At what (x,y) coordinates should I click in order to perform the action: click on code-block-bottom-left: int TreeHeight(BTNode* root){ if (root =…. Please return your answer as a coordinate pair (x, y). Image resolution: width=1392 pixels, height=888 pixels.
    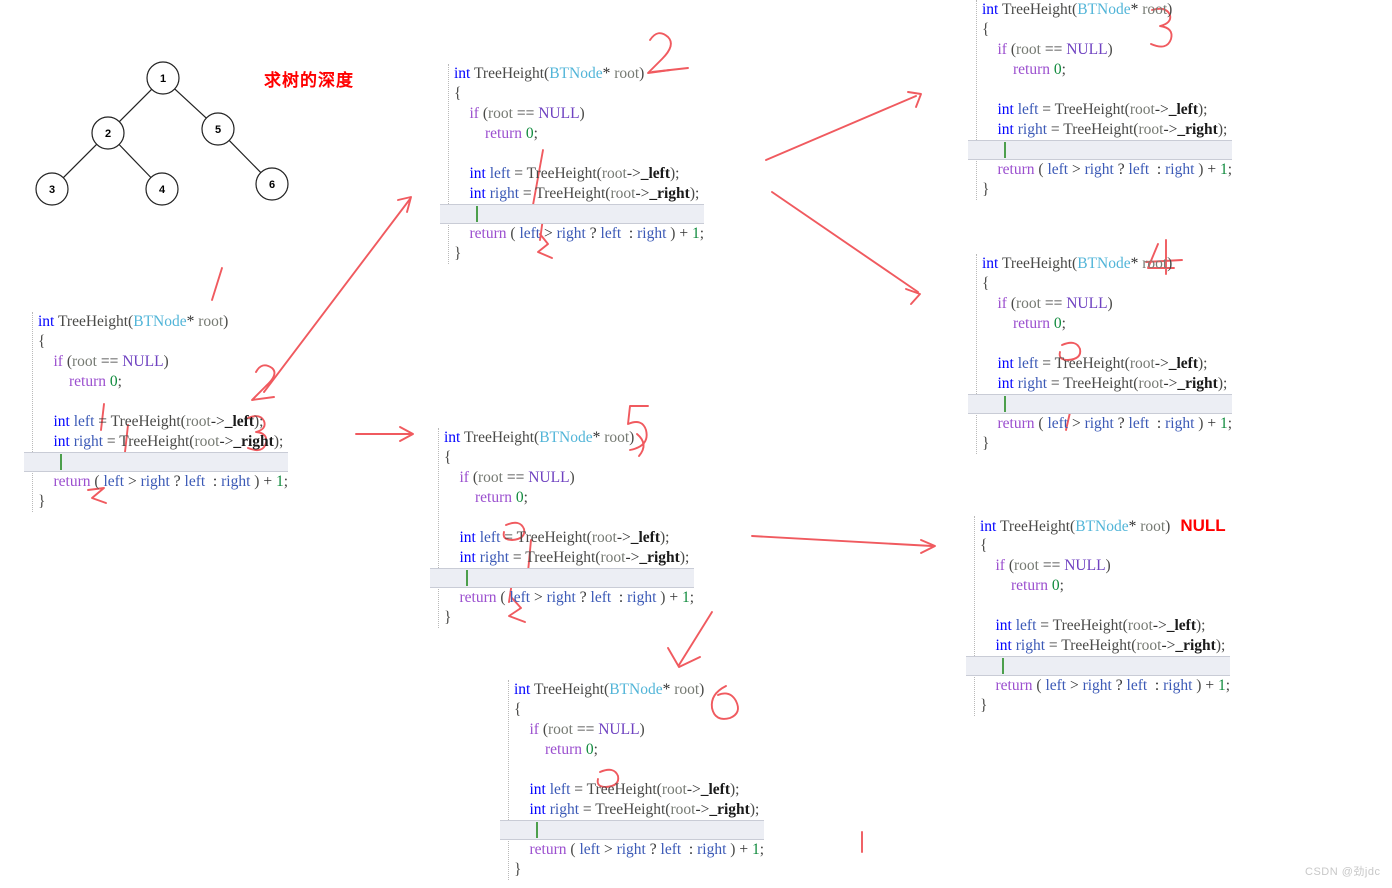
    Looking at the image, I should click on (156, 412).